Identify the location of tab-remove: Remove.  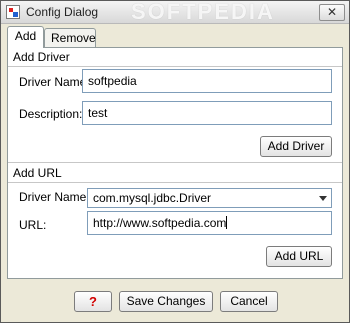
(70, 38).